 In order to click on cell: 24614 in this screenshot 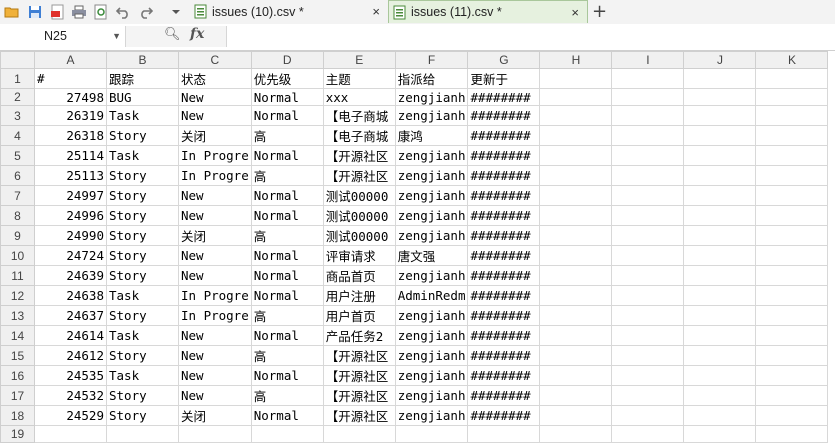, I will do `click(70, 335)`.